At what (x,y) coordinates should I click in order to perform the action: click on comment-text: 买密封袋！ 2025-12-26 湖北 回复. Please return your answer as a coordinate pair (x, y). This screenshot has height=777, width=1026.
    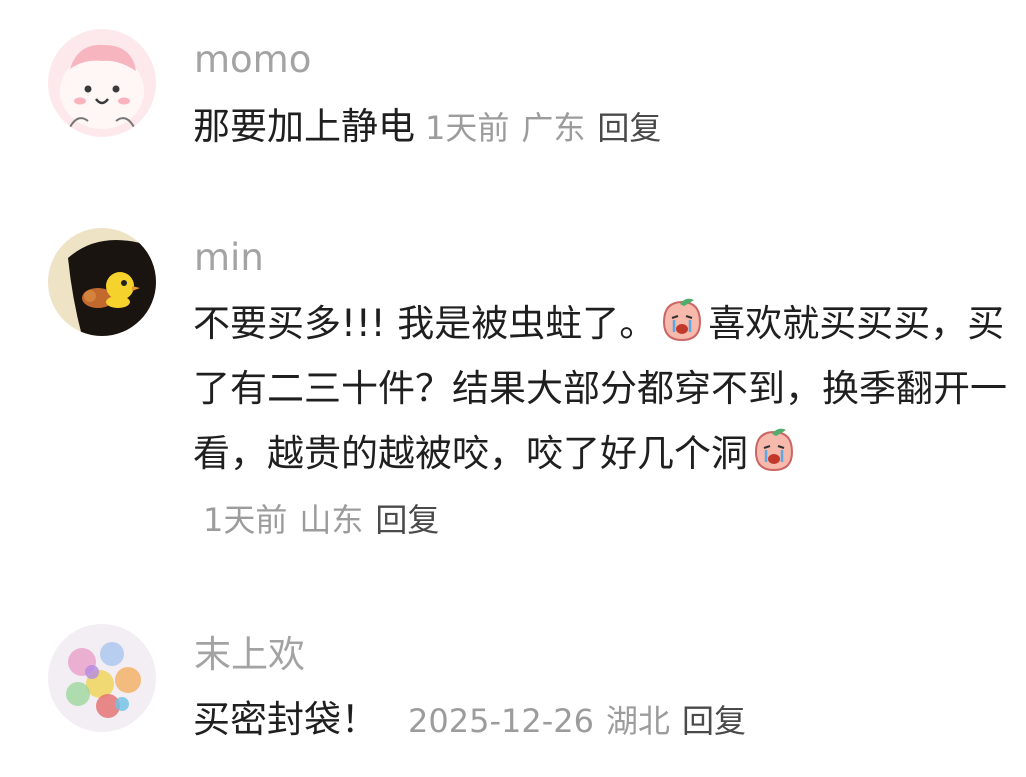
    Looking at the image, I should click on (600, 720).